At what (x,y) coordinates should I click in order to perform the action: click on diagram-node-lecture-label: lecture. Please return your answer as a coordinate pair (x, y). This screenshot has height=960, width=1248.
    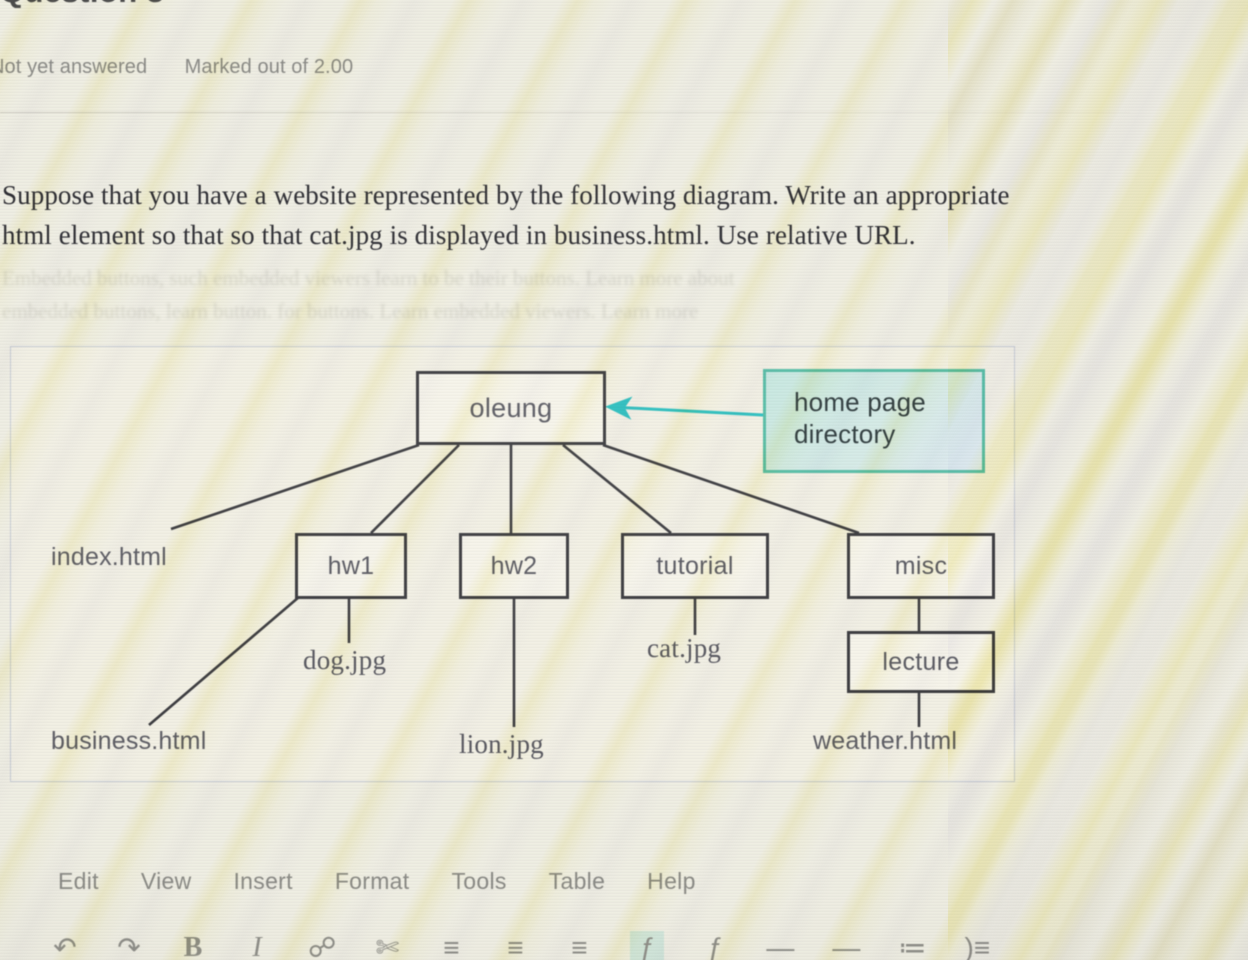
    Looking at the image, I should click on (921, 661).